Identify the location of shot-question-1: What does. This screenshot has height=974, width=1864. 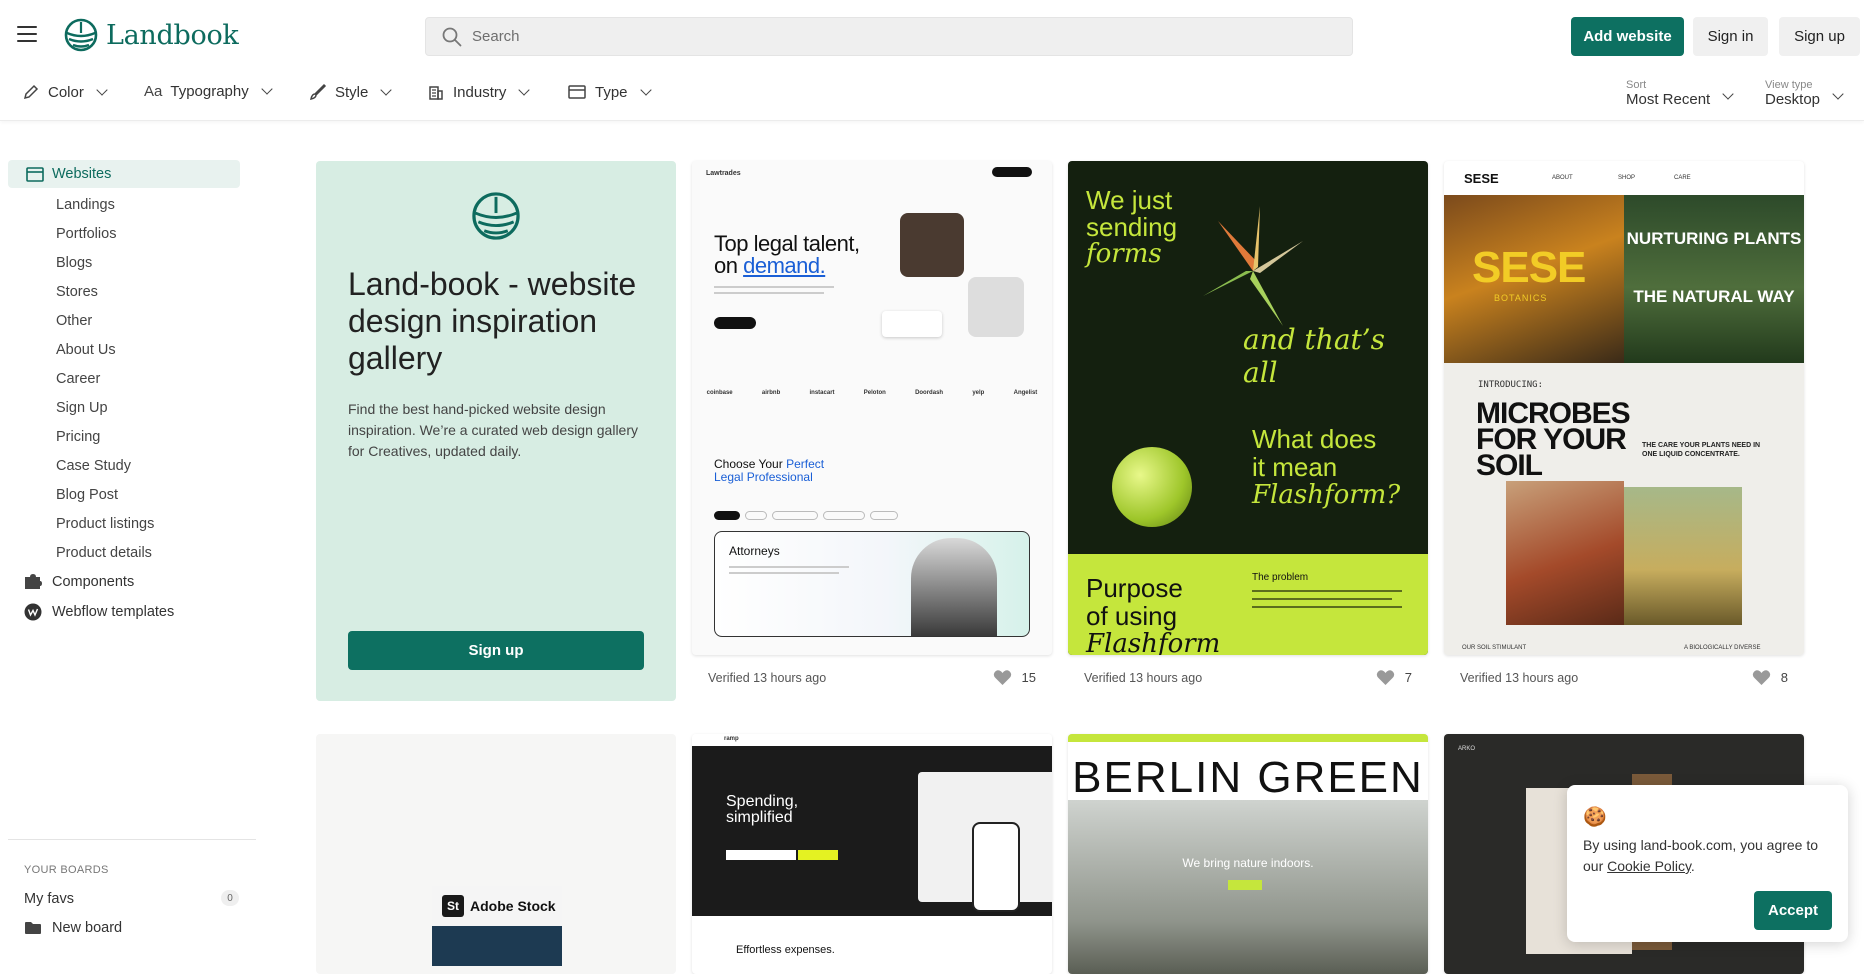
(1314, 439).